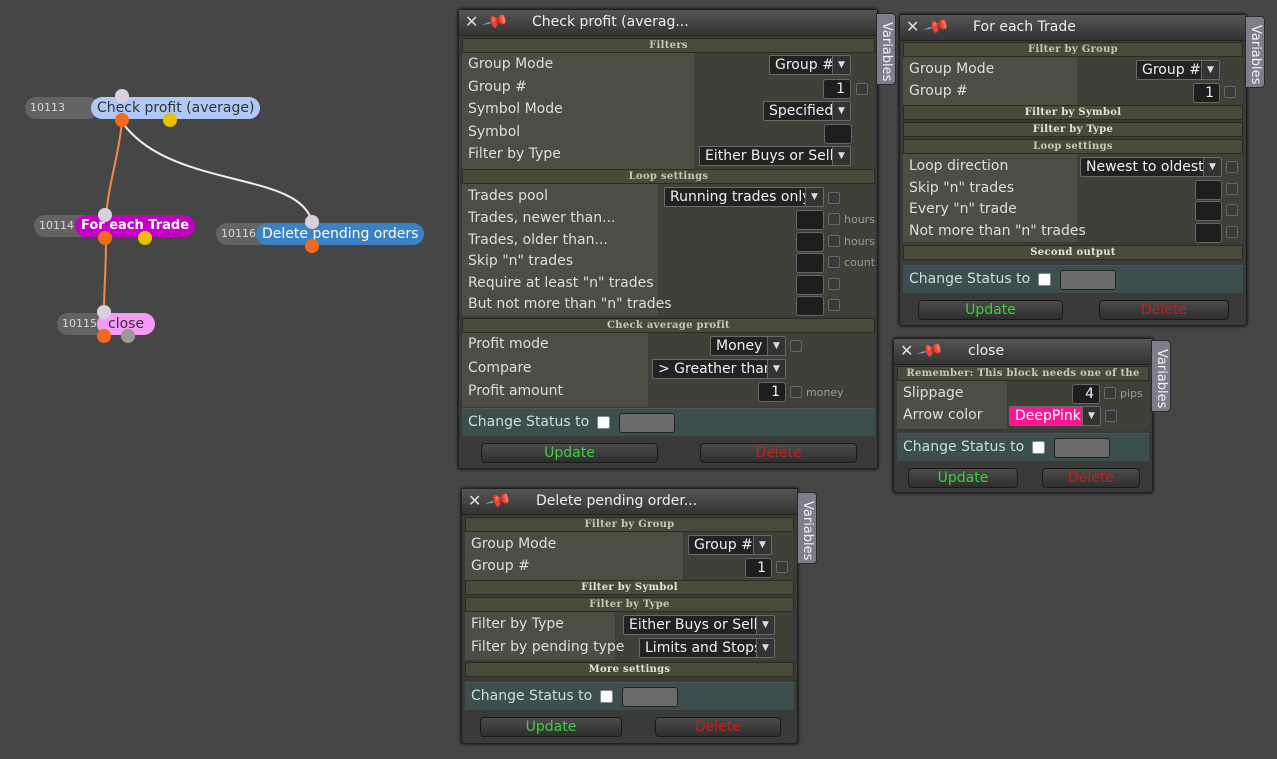 This screenshot has width=1277, height=759. What do you see at coordinates (1023, 351) in the screenshot?
I see `panel-titlebar: ✕ 📌 close` at bounding box center [1023, 351].